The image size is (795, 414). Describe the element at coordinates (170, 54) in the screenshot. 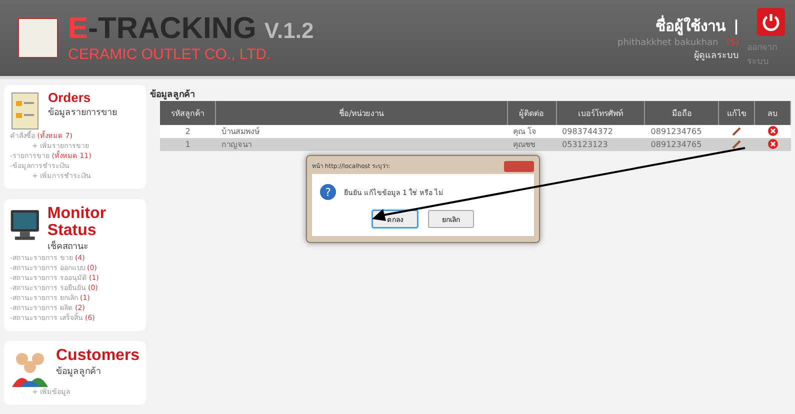

I see `company-name: CERAMIC OUTLET CO., LTD.` at that location.